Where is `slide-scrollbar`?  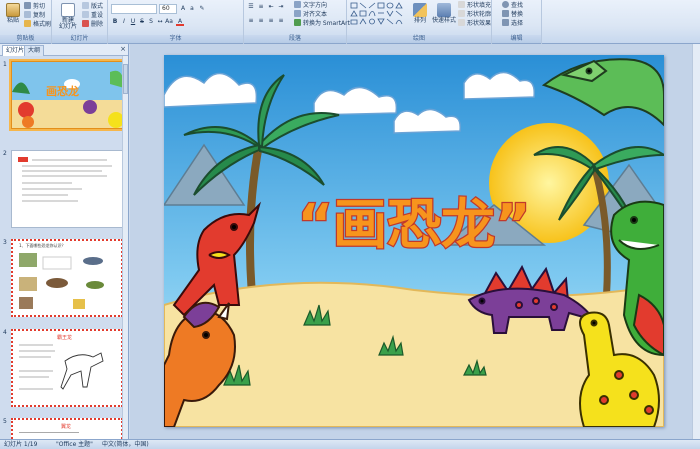 slide-scrollbar is located at coordinates (696, 241).